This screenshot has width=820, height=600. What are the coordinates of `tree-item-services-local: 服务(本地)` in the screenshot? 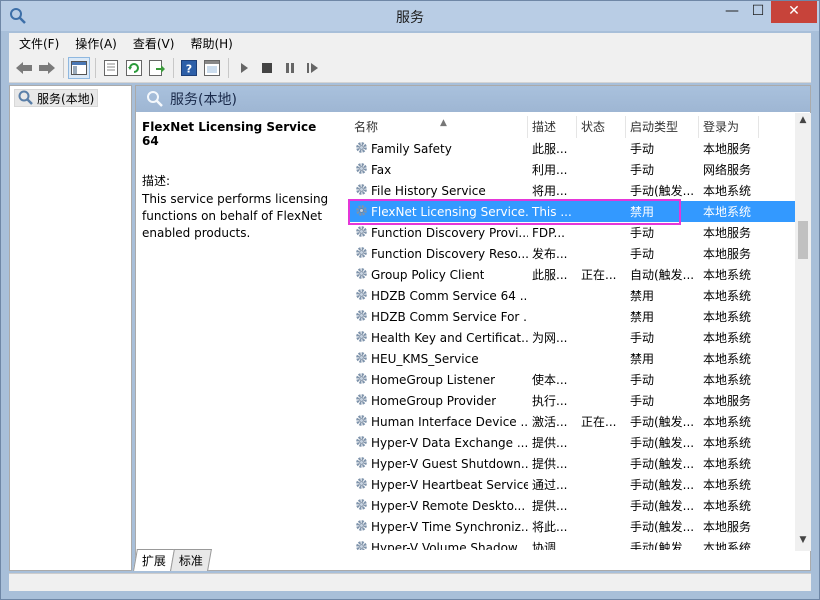 It's located at (56, 98).